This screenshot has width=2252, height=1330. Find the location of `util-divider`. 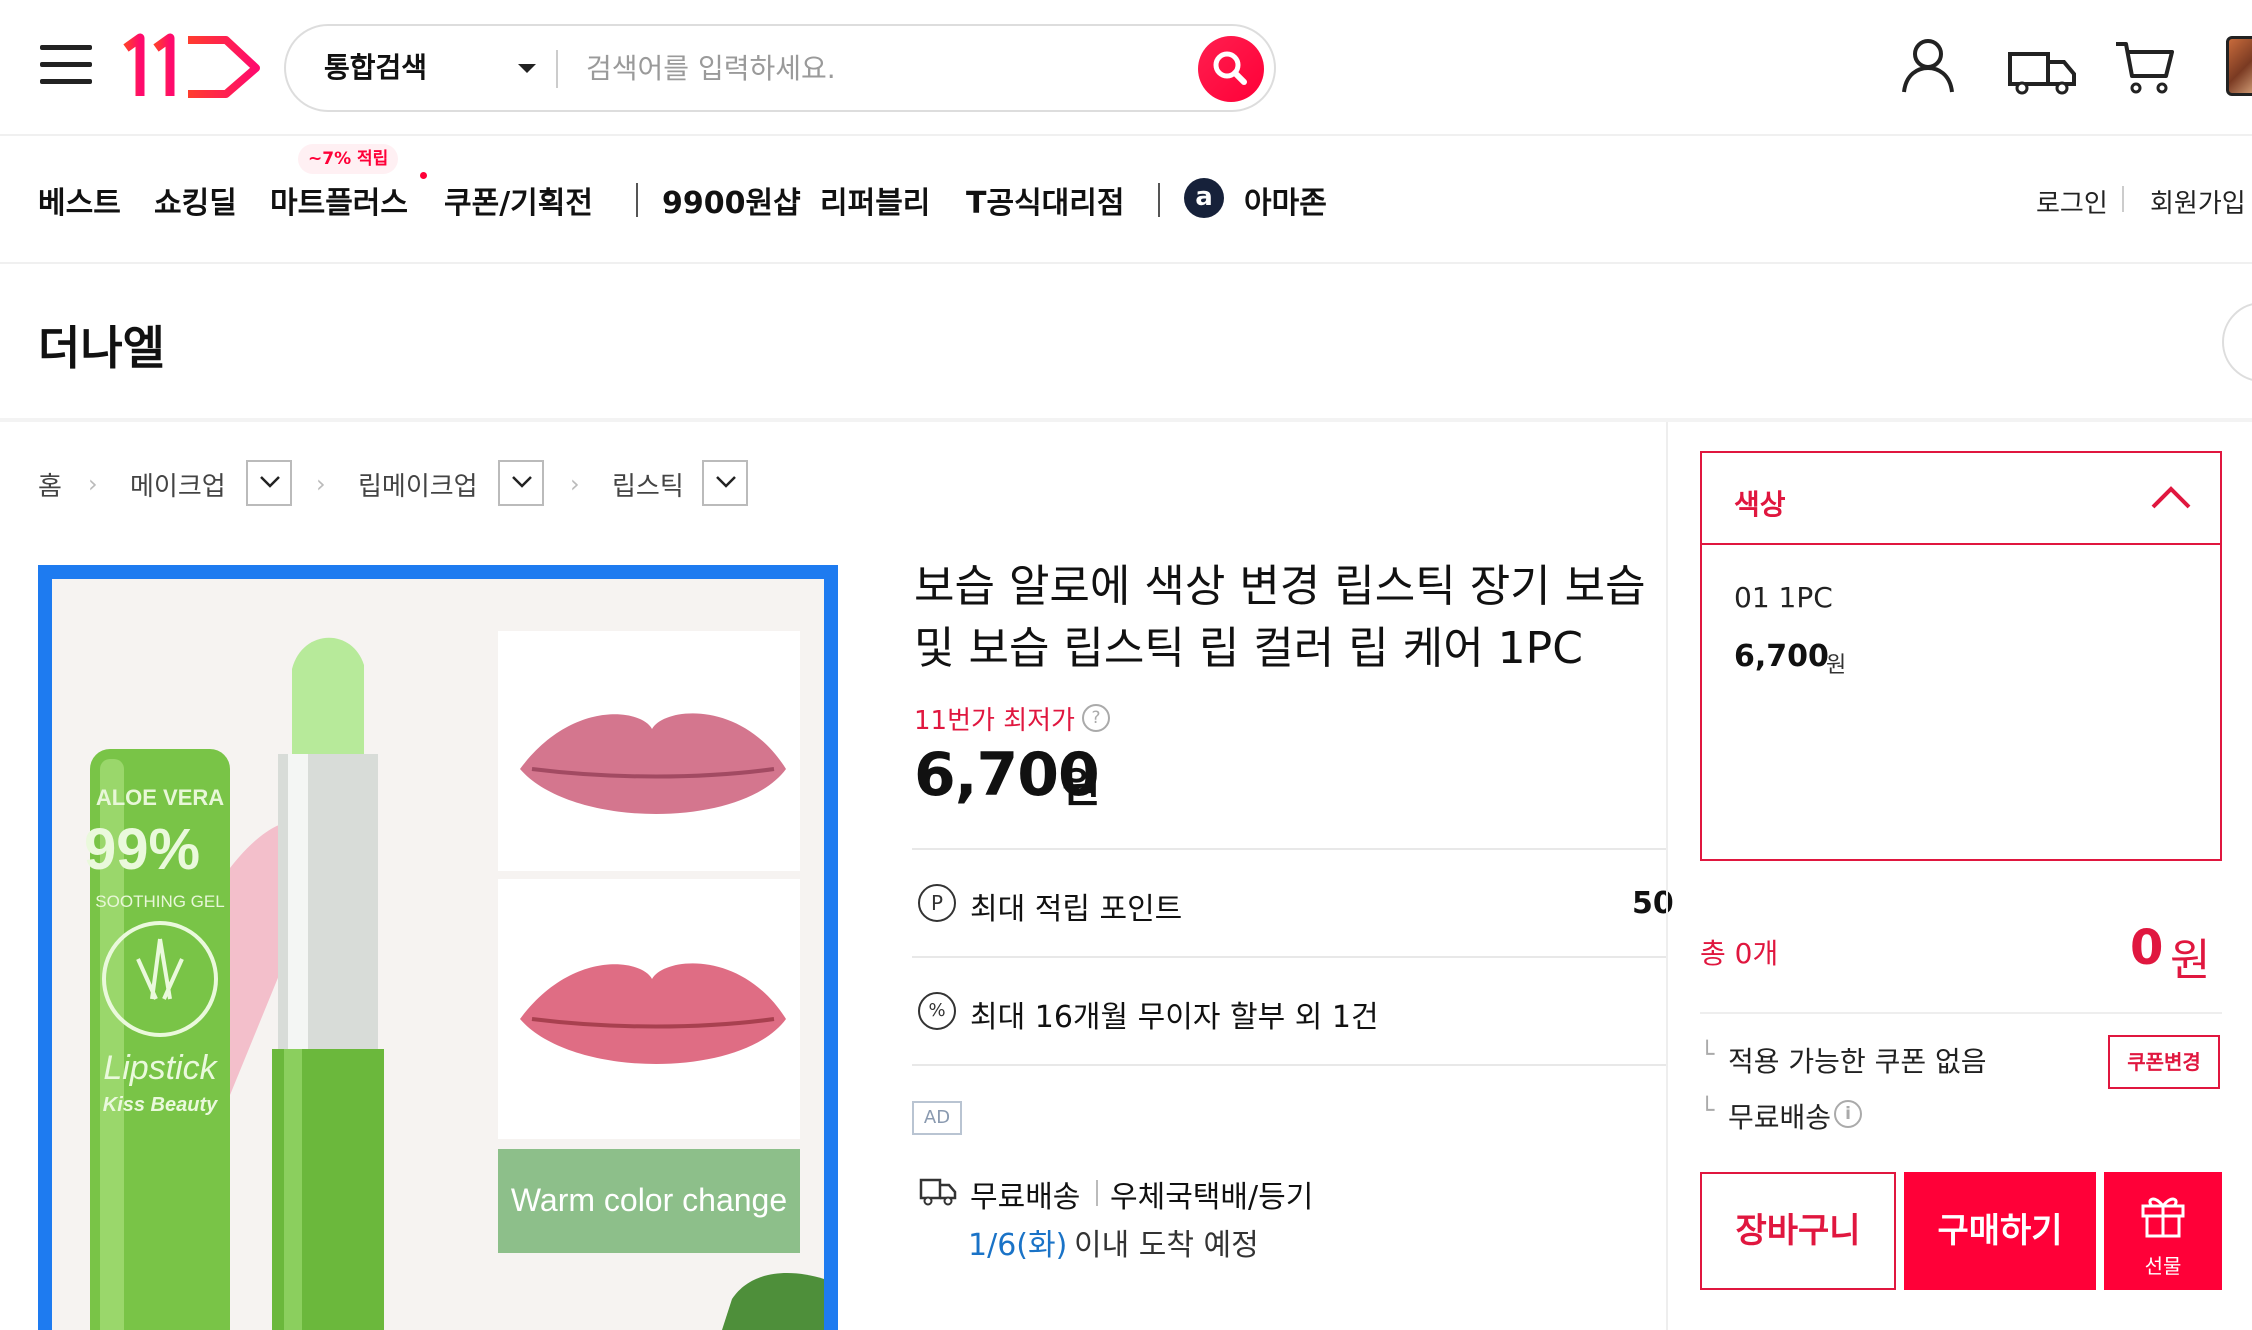

util-divider is located at coordinates (2123, 199).